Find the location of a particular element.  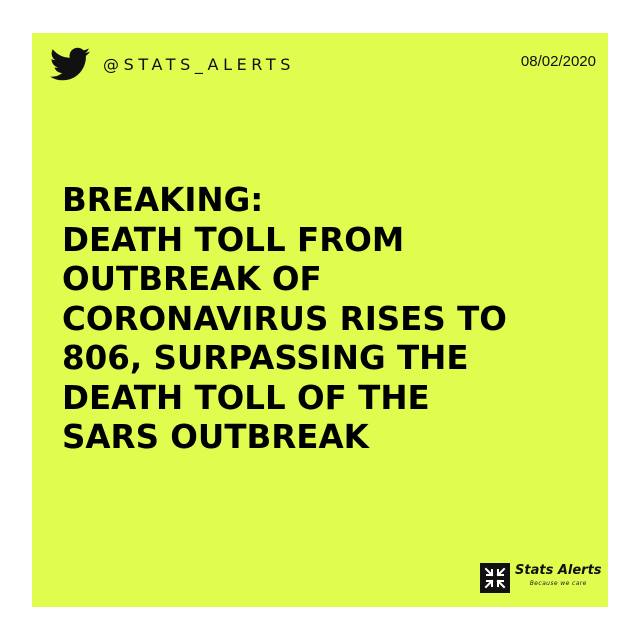

account-handle: @STATS_ALERTS is located at coordinates (199, 64).